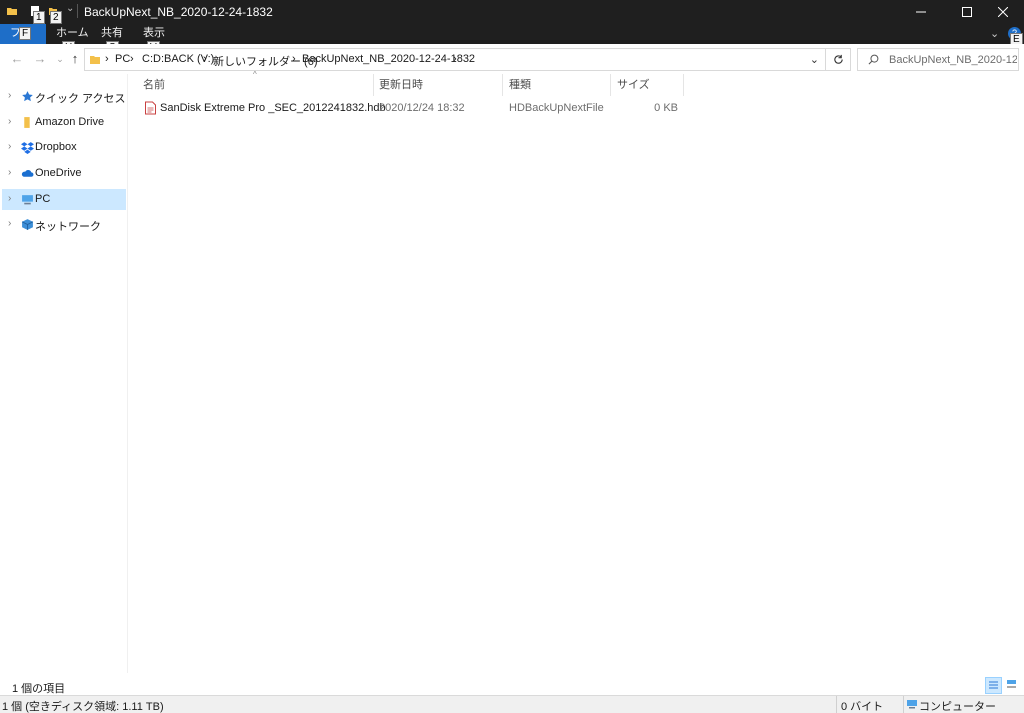  I want to click on column-header-size: サイズ, so click(647, 85).